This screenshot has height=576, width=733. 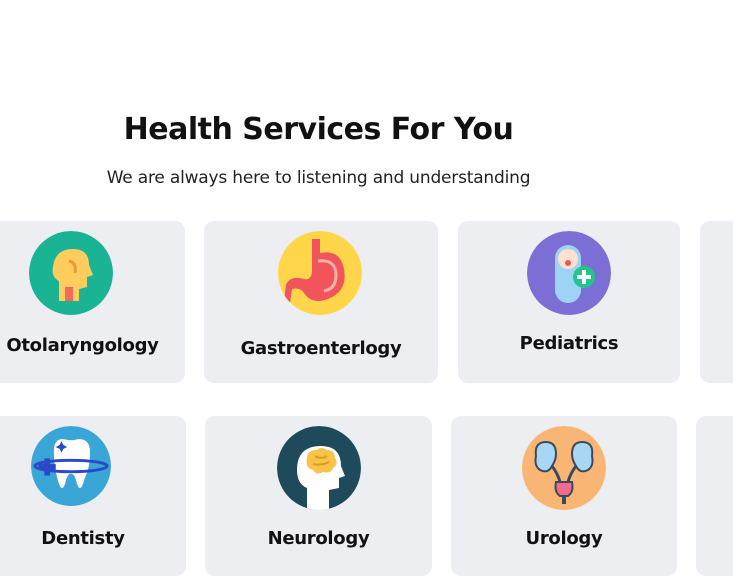 I want to click on section-title: Health Services For You, so click(x=318, y=129).